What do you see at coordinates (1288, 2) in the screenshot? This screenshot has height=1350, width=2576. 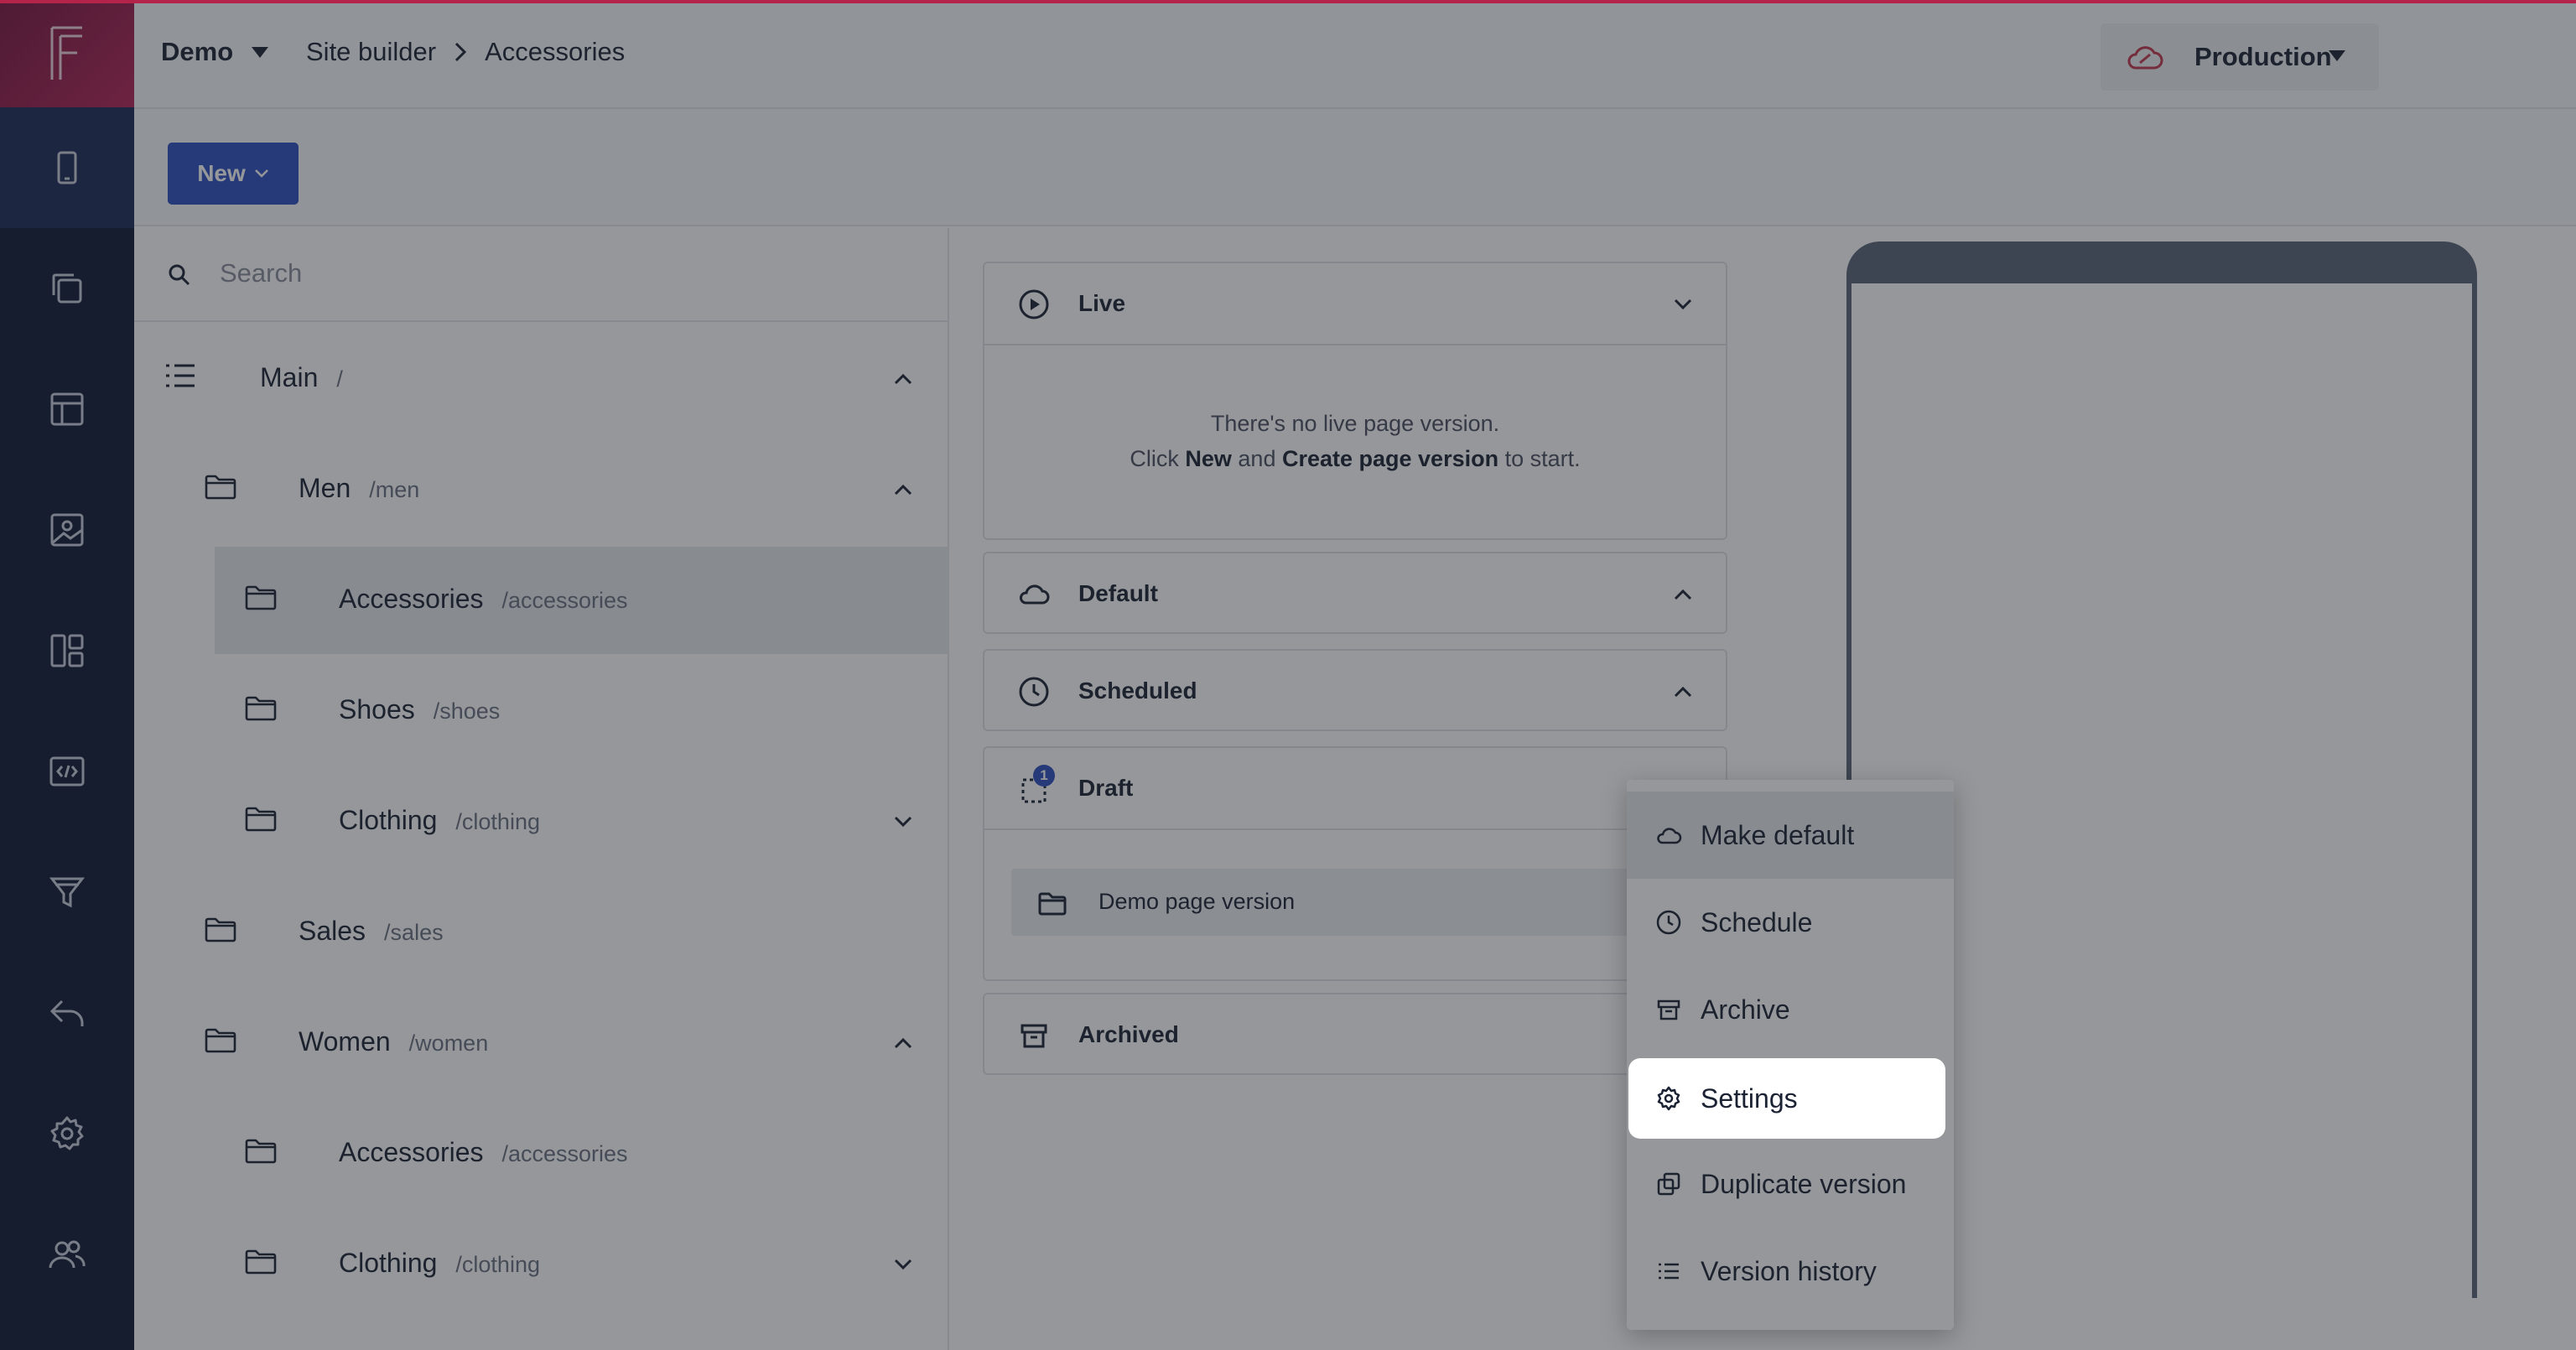 I see `top-accent-bar` at bounding box center [1288, 2].